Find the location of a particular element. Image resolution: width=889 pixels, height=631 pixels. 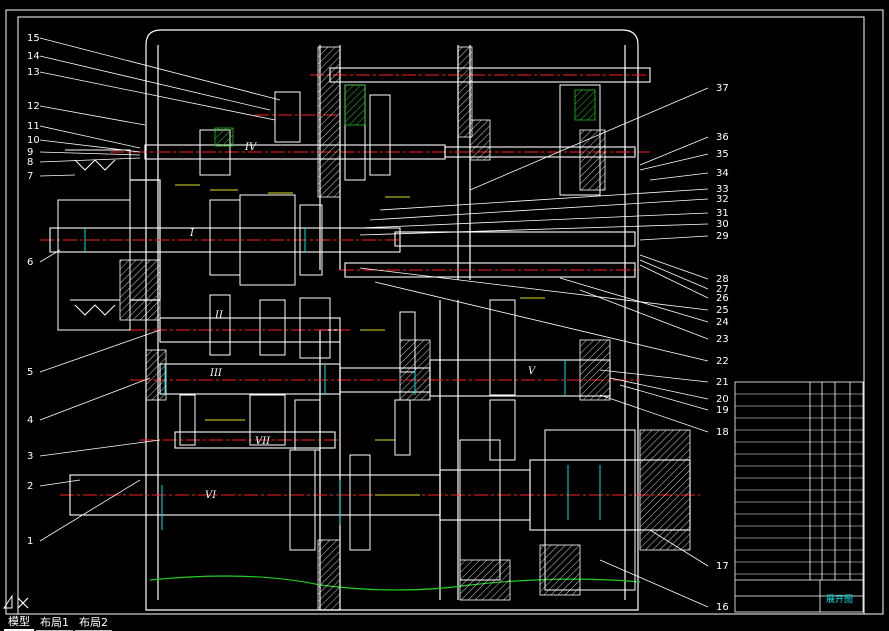

part-number-left: 4 is located at coordinates (30, 420).